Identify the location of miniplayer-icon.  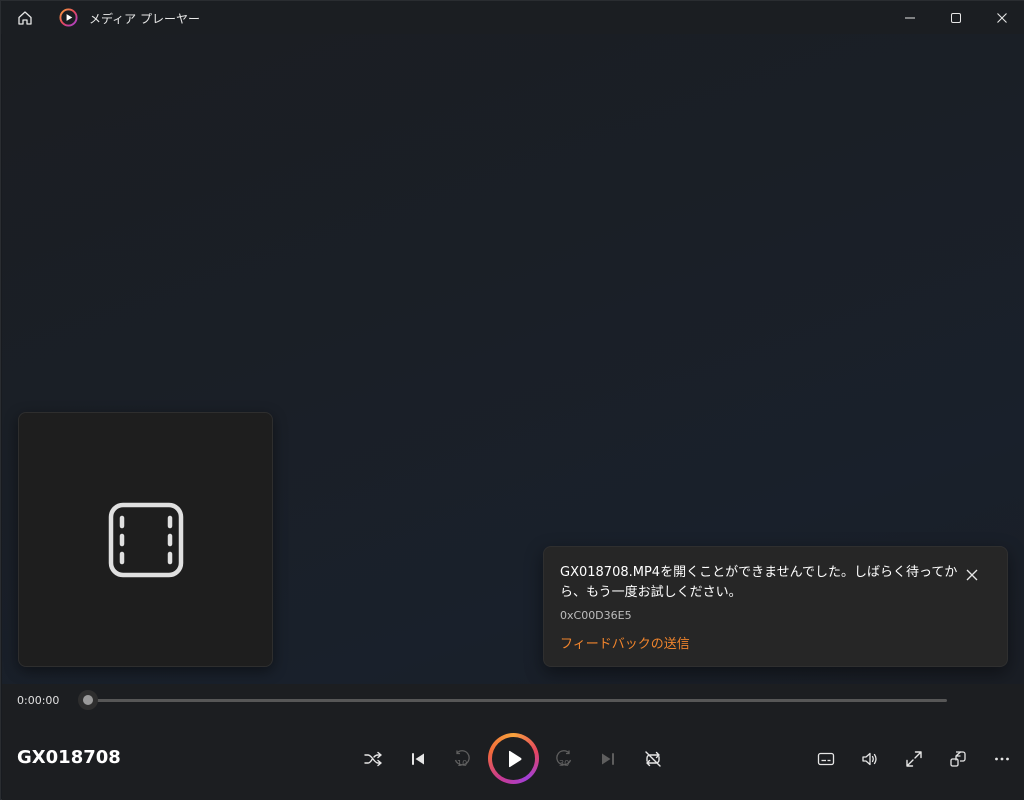
(958, 759).